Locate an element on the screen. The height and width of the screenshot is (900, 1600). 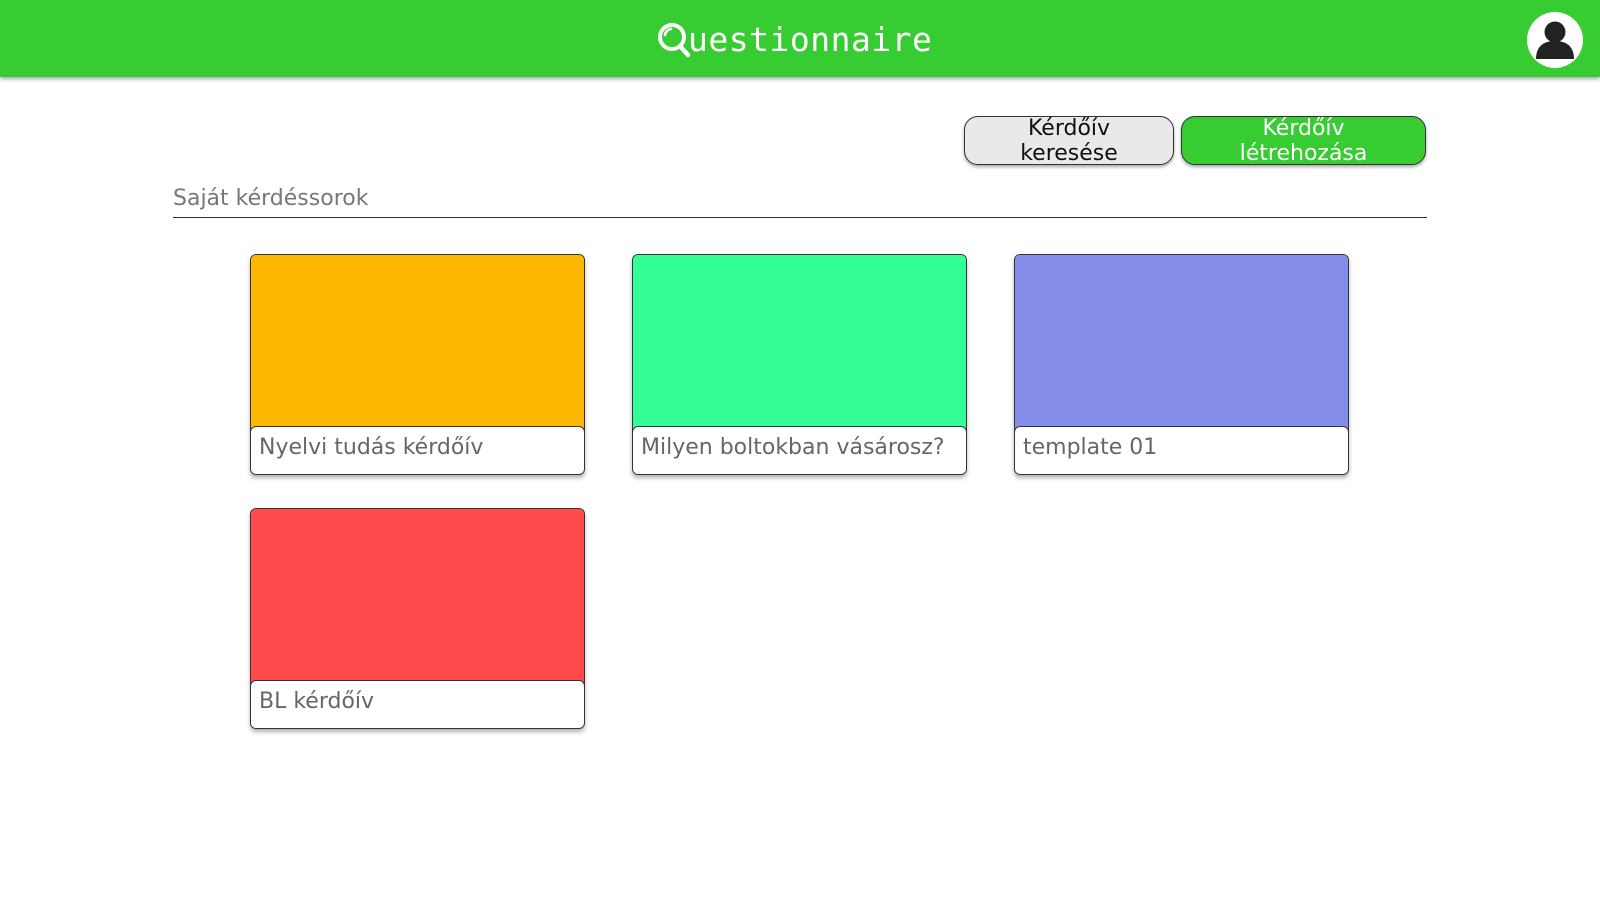
questionnaire-card: template 01 is located at coordinates (1181, 364).